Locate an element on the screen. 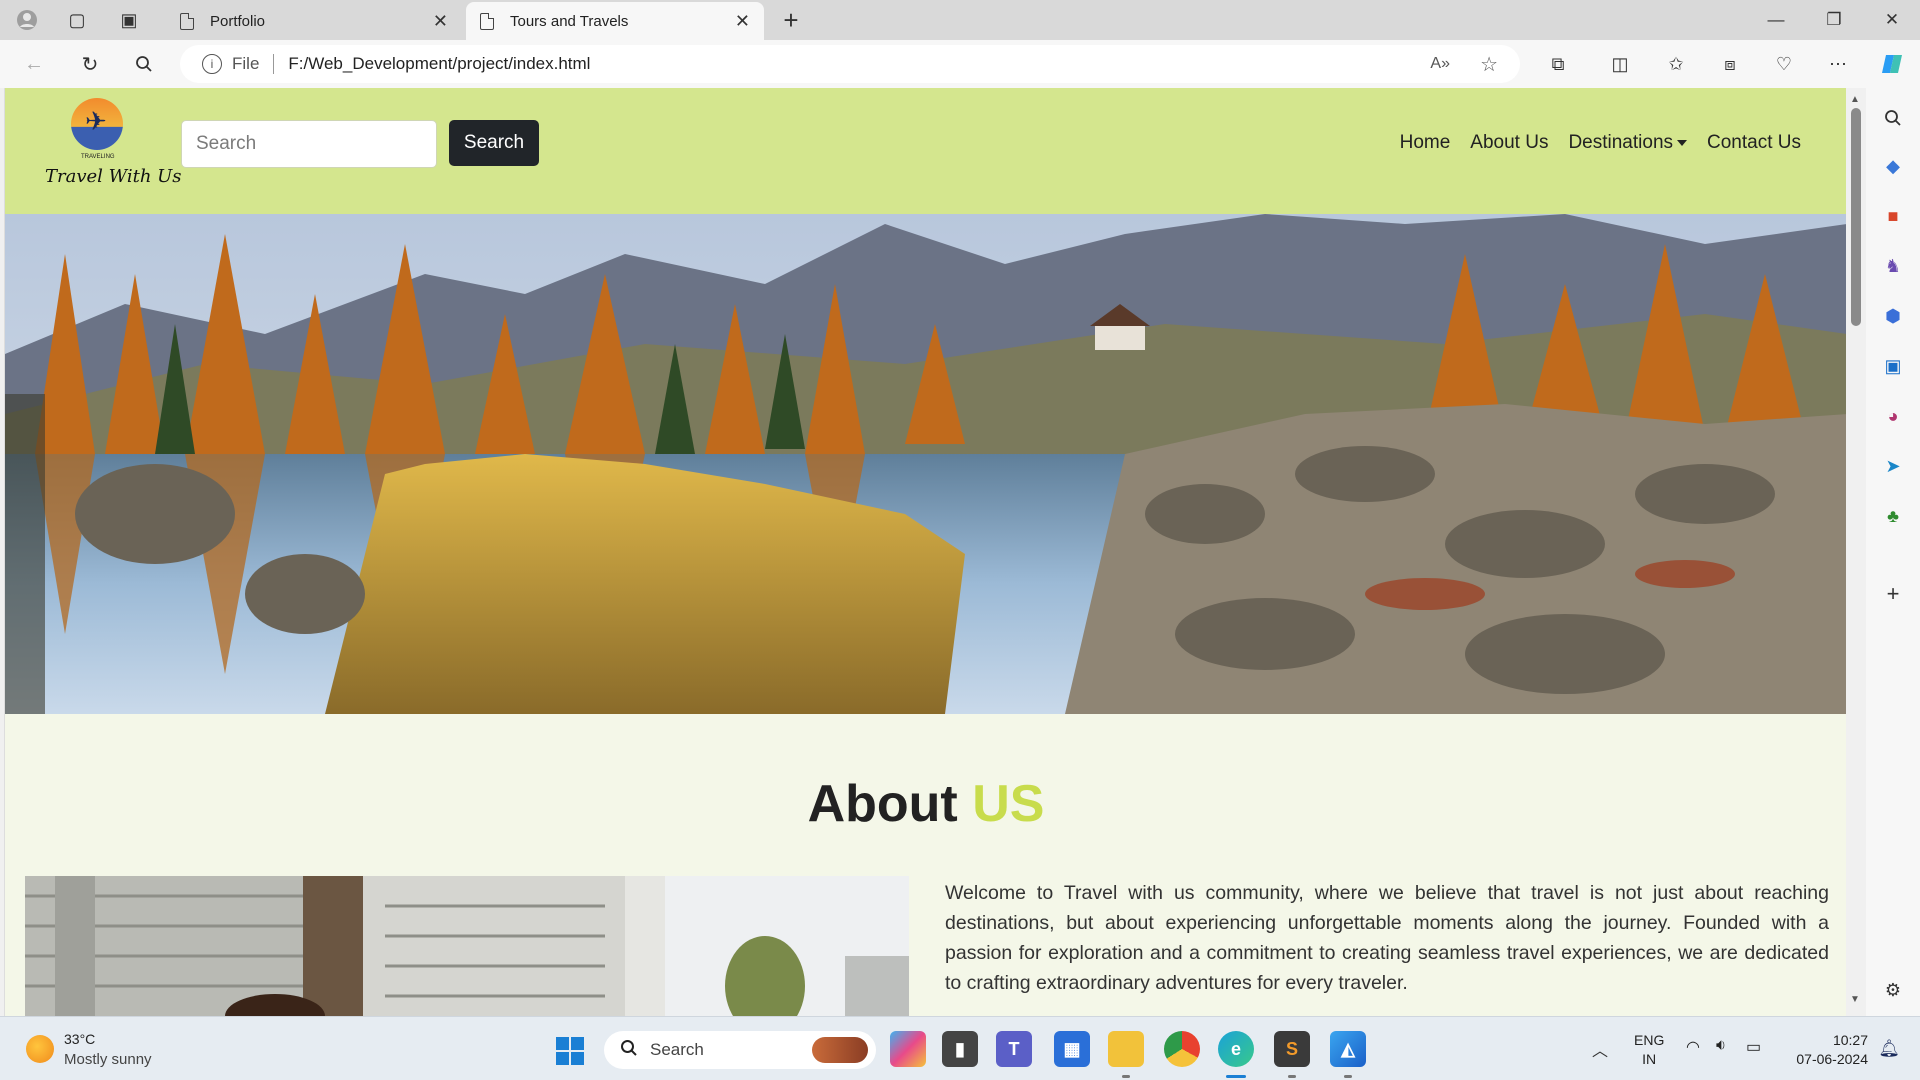  scroll-up-icon: ▲ is located at coordinates (1855, 99).